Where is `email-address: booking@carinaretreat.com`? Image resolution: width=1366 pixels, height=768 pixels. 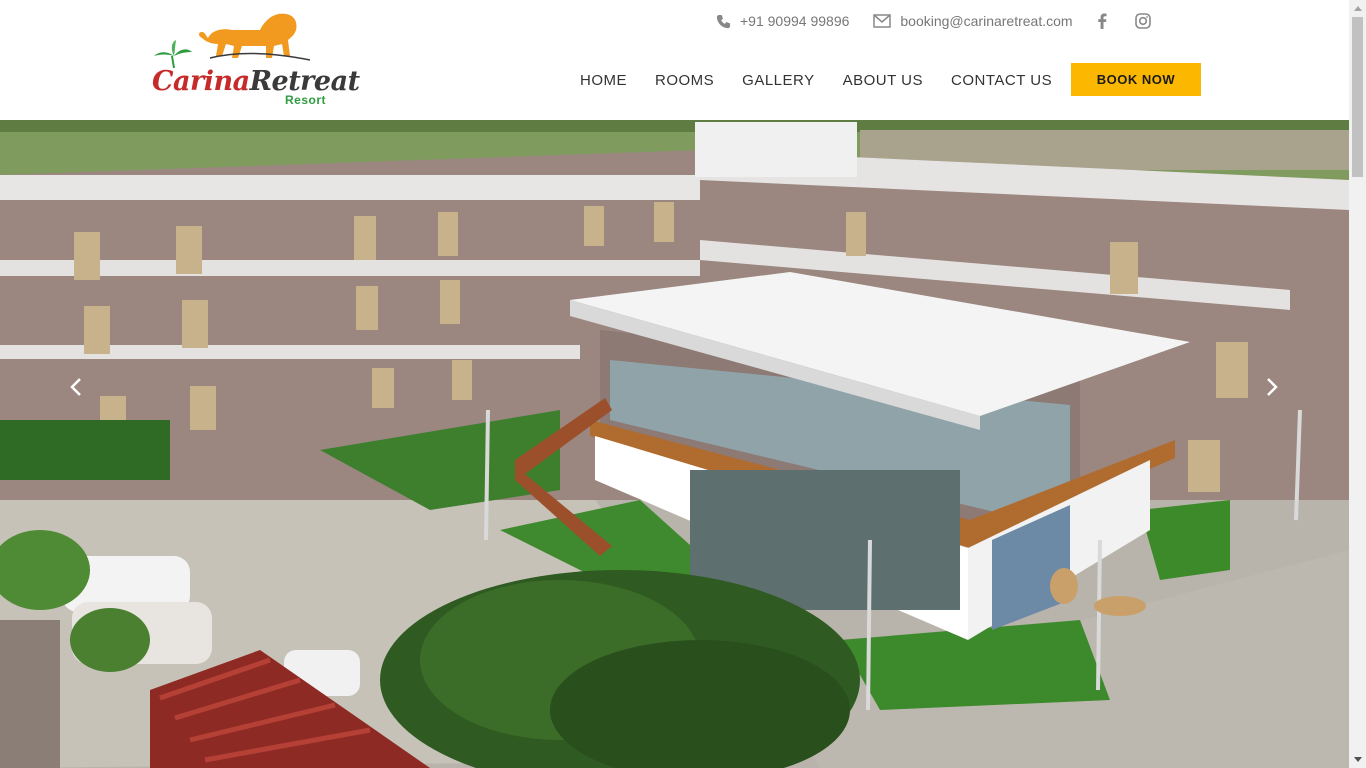
email-address: booking@carinaretreat.com is located at coordinates (986, 21).